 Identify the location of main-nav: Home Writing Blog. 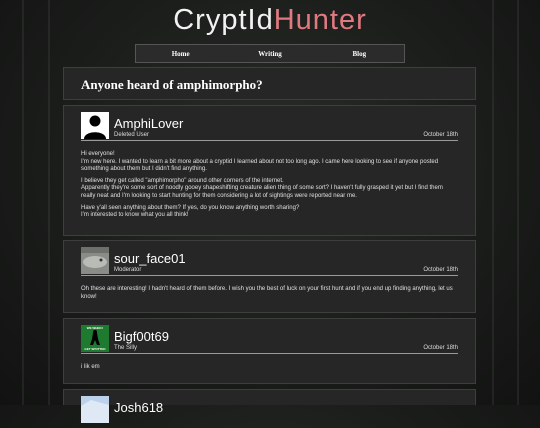
(270, 53).